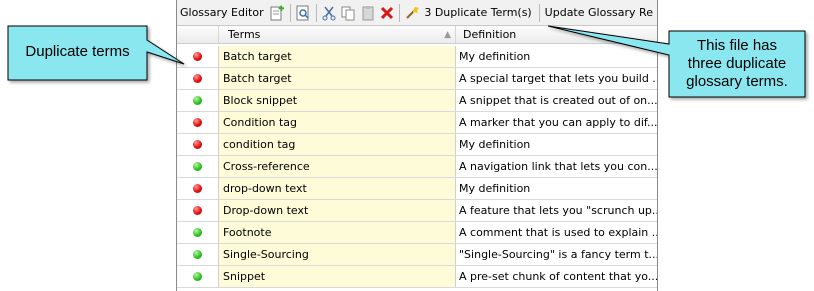  I want to click on left-callout-text: Duplicate terms, so click(77, 51).